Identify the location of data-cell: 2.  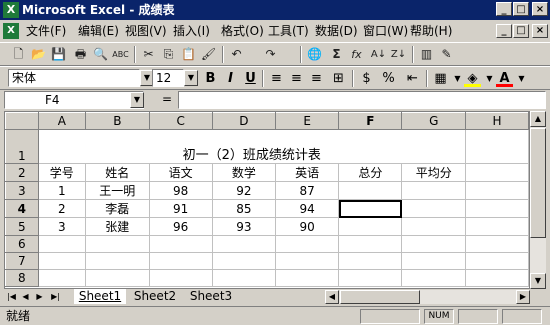
(62, 208).